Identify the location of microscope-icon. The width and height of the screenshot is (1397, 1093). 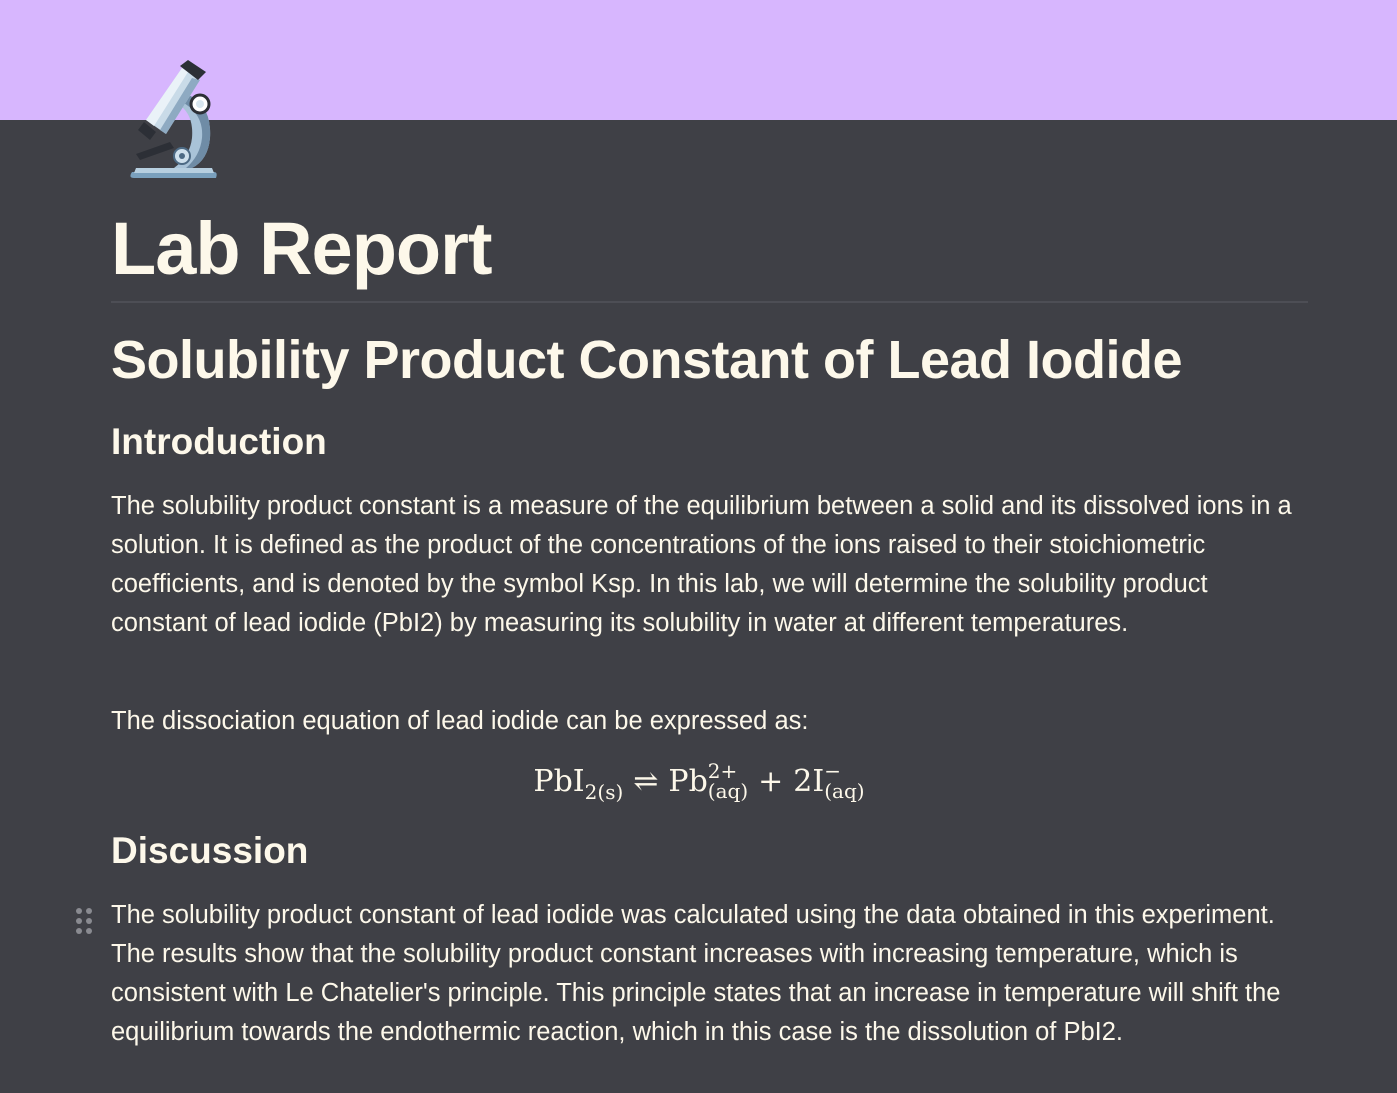
(174, 122).